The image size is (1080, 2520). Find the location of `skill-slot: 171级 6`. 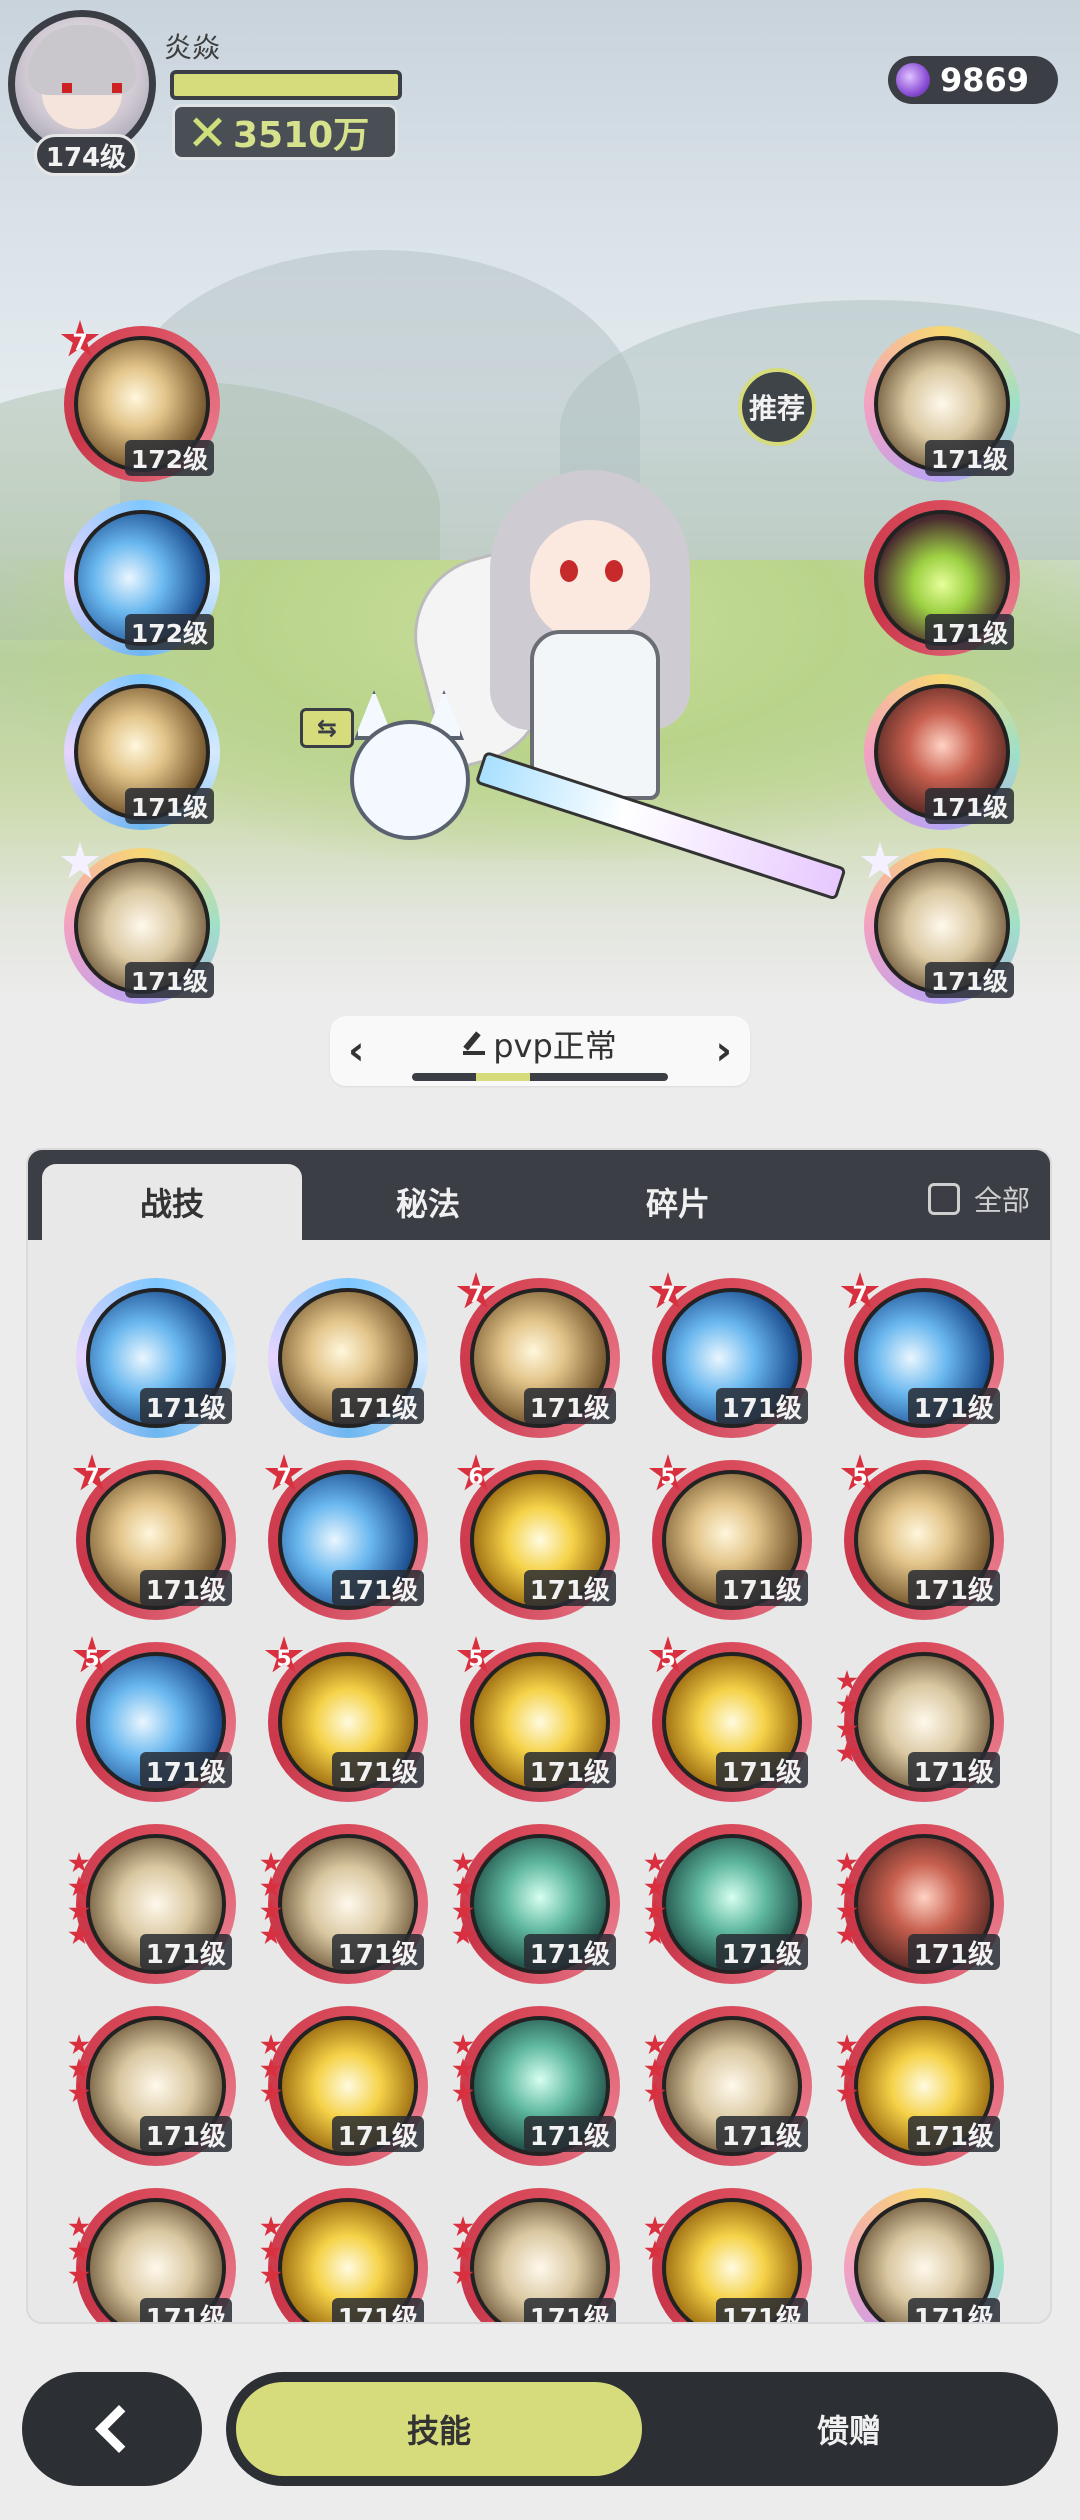

skill-slot: 171级 6 is located at coordinates (538, 1537).